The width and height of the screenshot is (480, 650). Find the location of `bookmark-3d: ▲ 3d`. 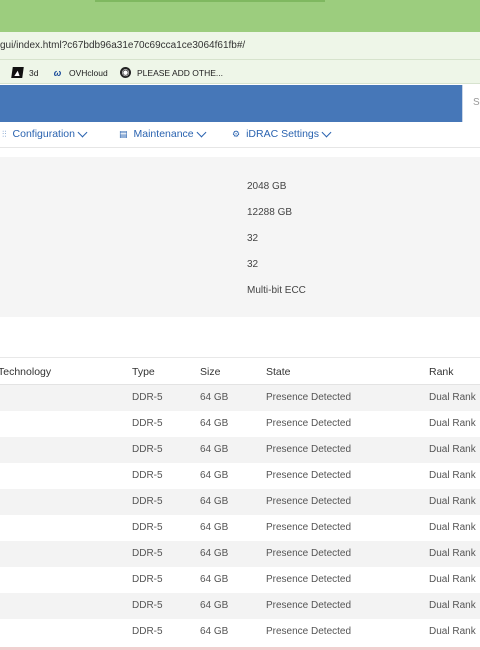

bookmark-3d: ▲ 3d is located at coordinates (25, 72).